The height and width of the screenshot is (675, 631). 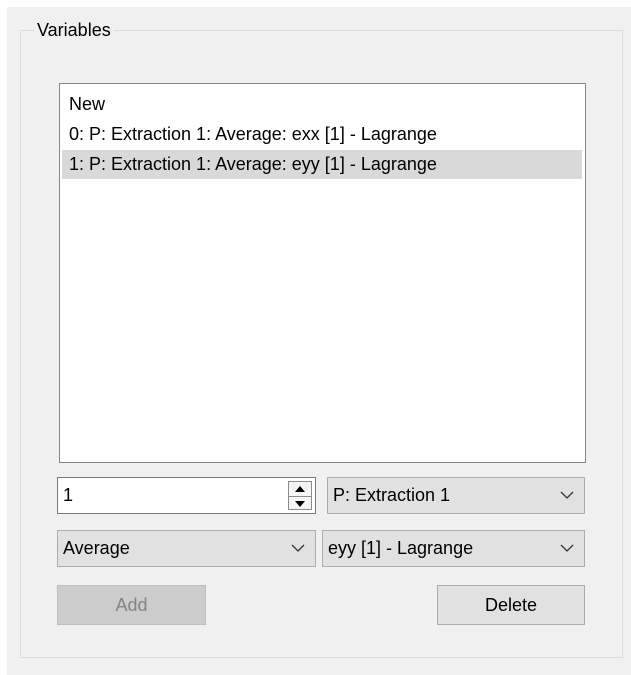 What do you see at coordinates (68, 495) in the screenshot?
I see `index-spinbox-value: 1` at bounding box center [68, 495].